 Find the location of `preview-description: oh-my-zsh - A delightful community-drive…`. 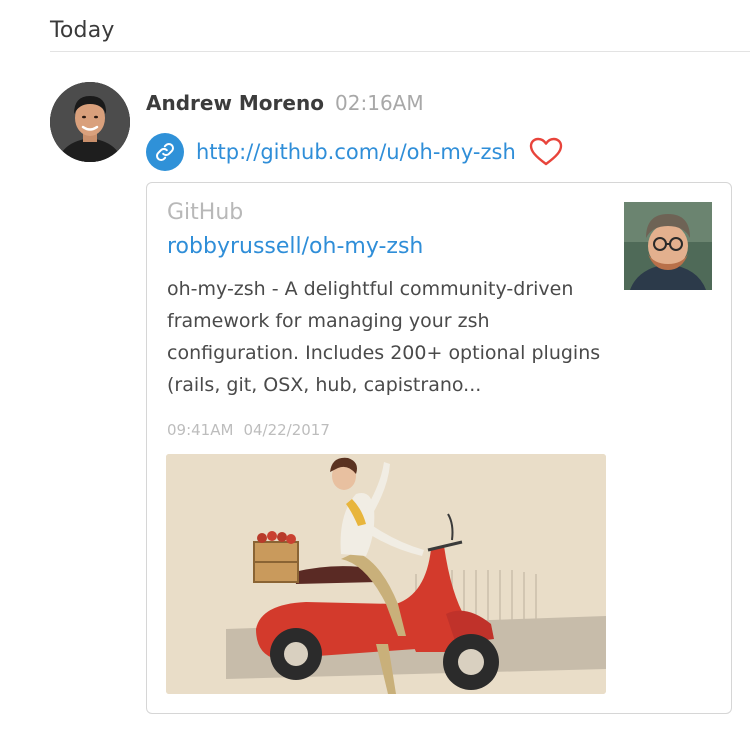

preview-description: oh-my-zsh - A delightful community-drive… is located at coordinates (384, 337).